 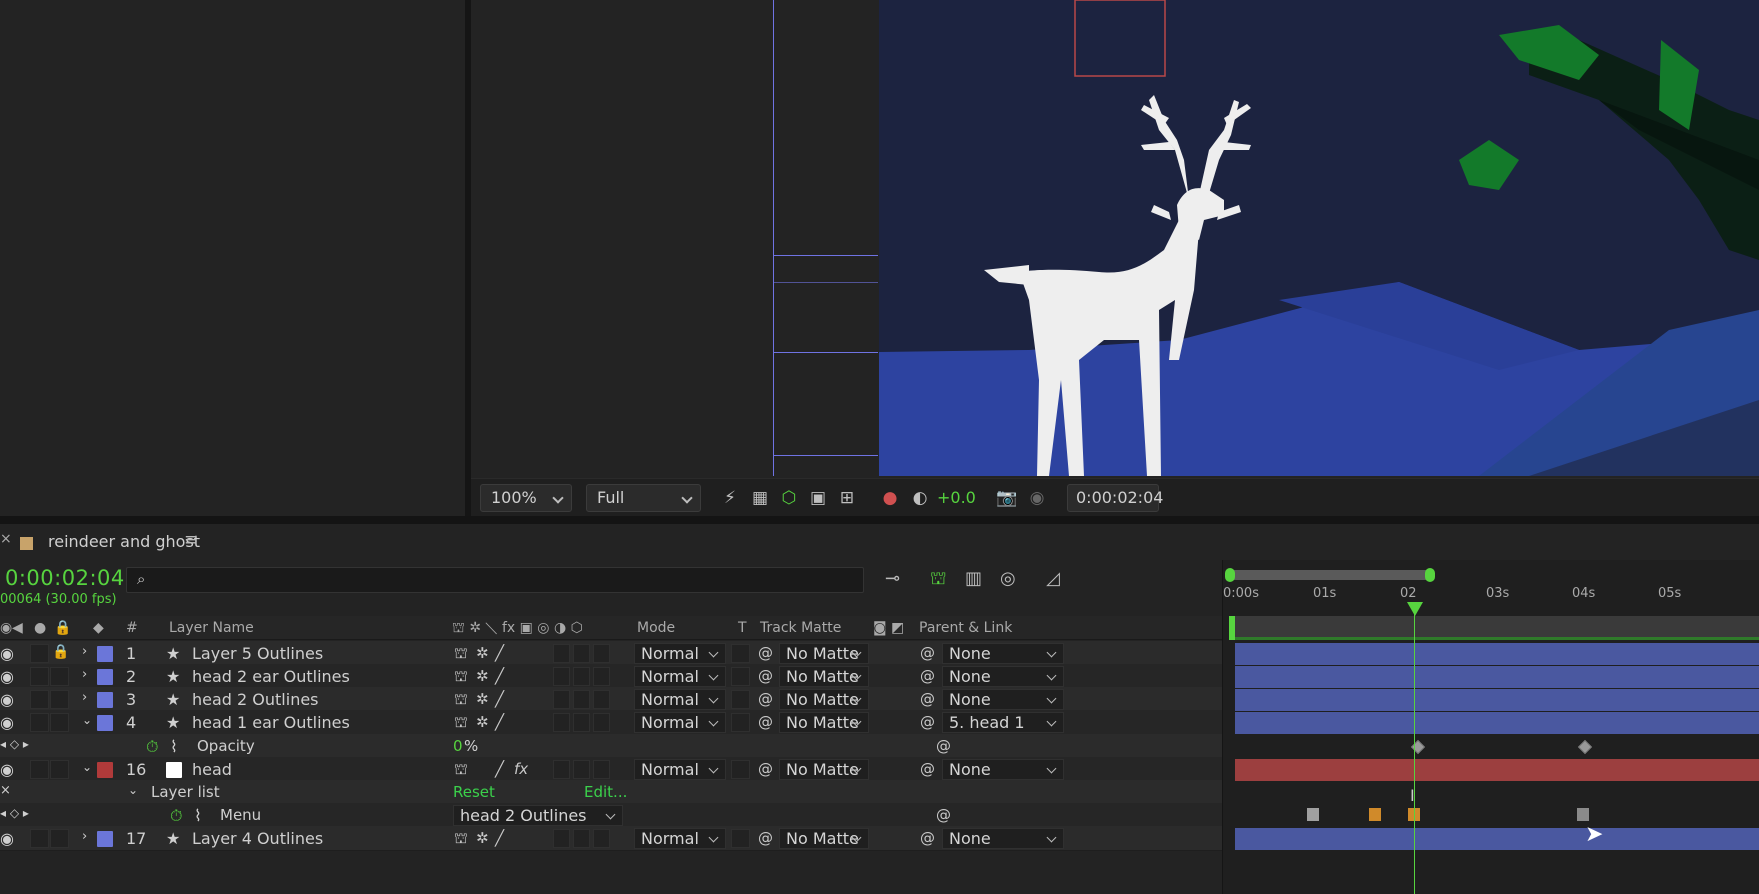 I want to click on current-time: 0:00:02:04, so click(x=65, y=578).